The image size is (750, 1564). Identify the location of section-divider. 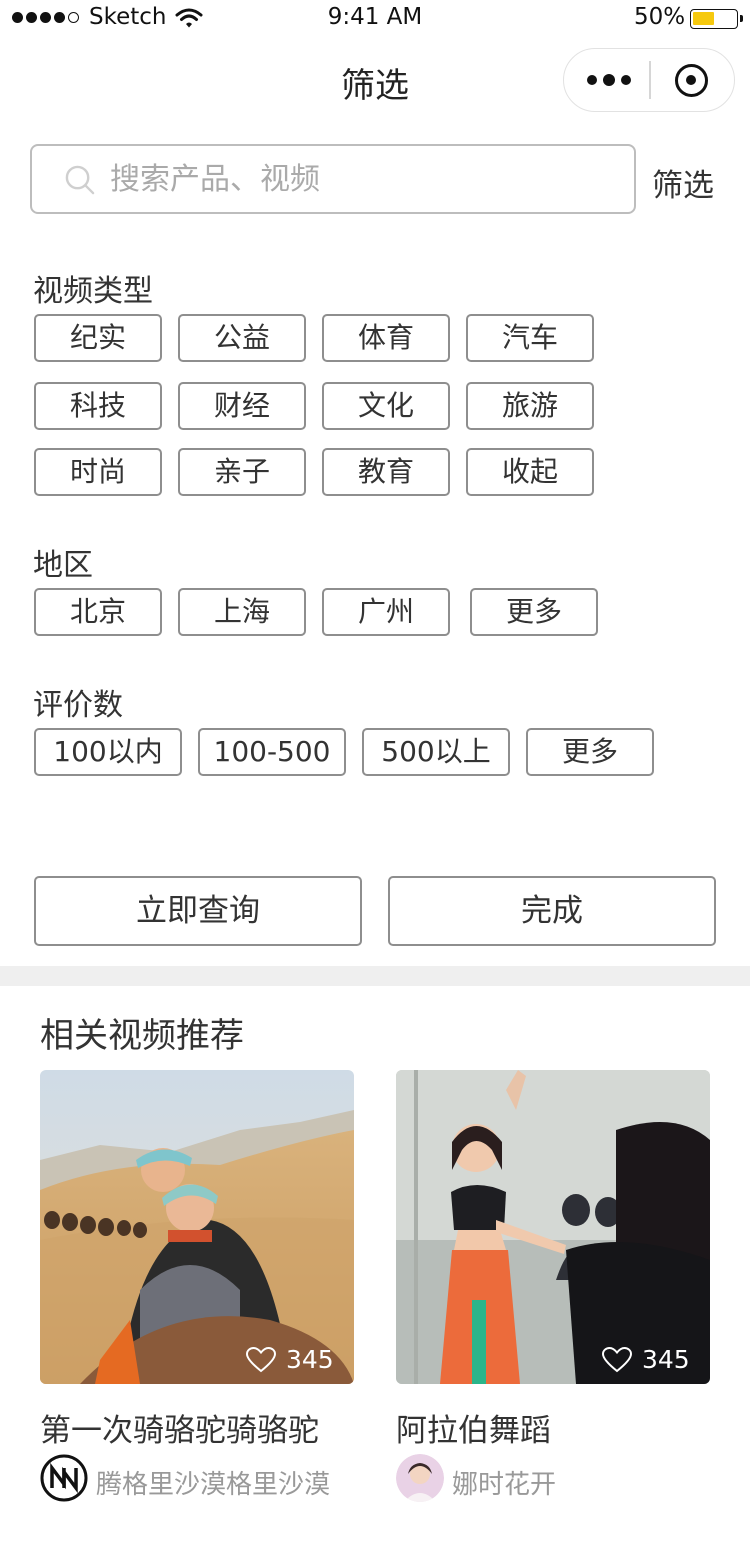
(375, 976).